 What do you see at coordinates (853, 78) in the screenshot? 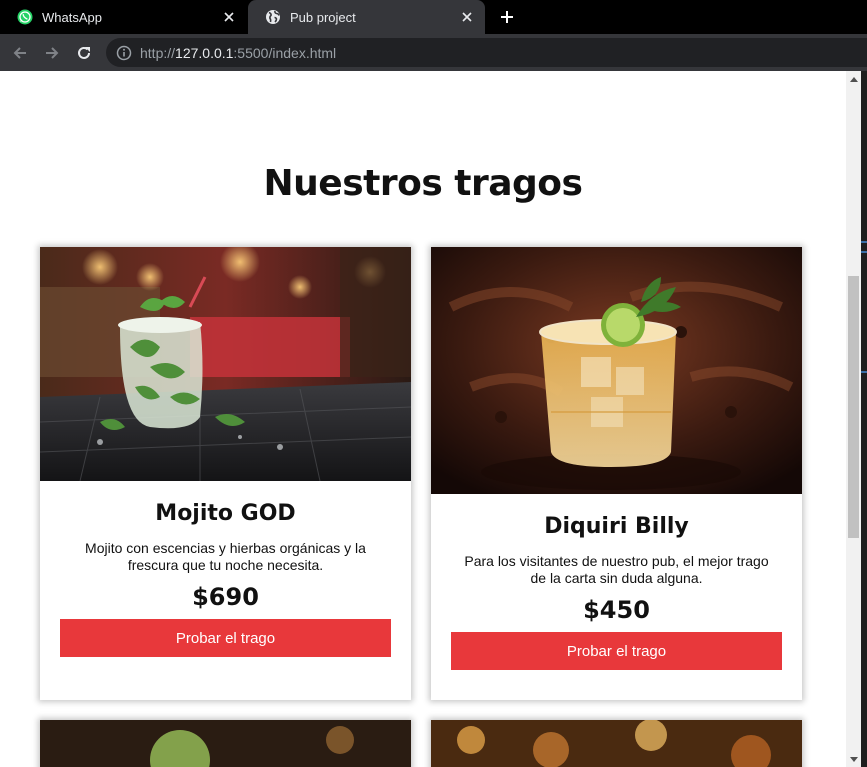
I see `scroll-up-arrow-icon` at bounding box center [853, 78].